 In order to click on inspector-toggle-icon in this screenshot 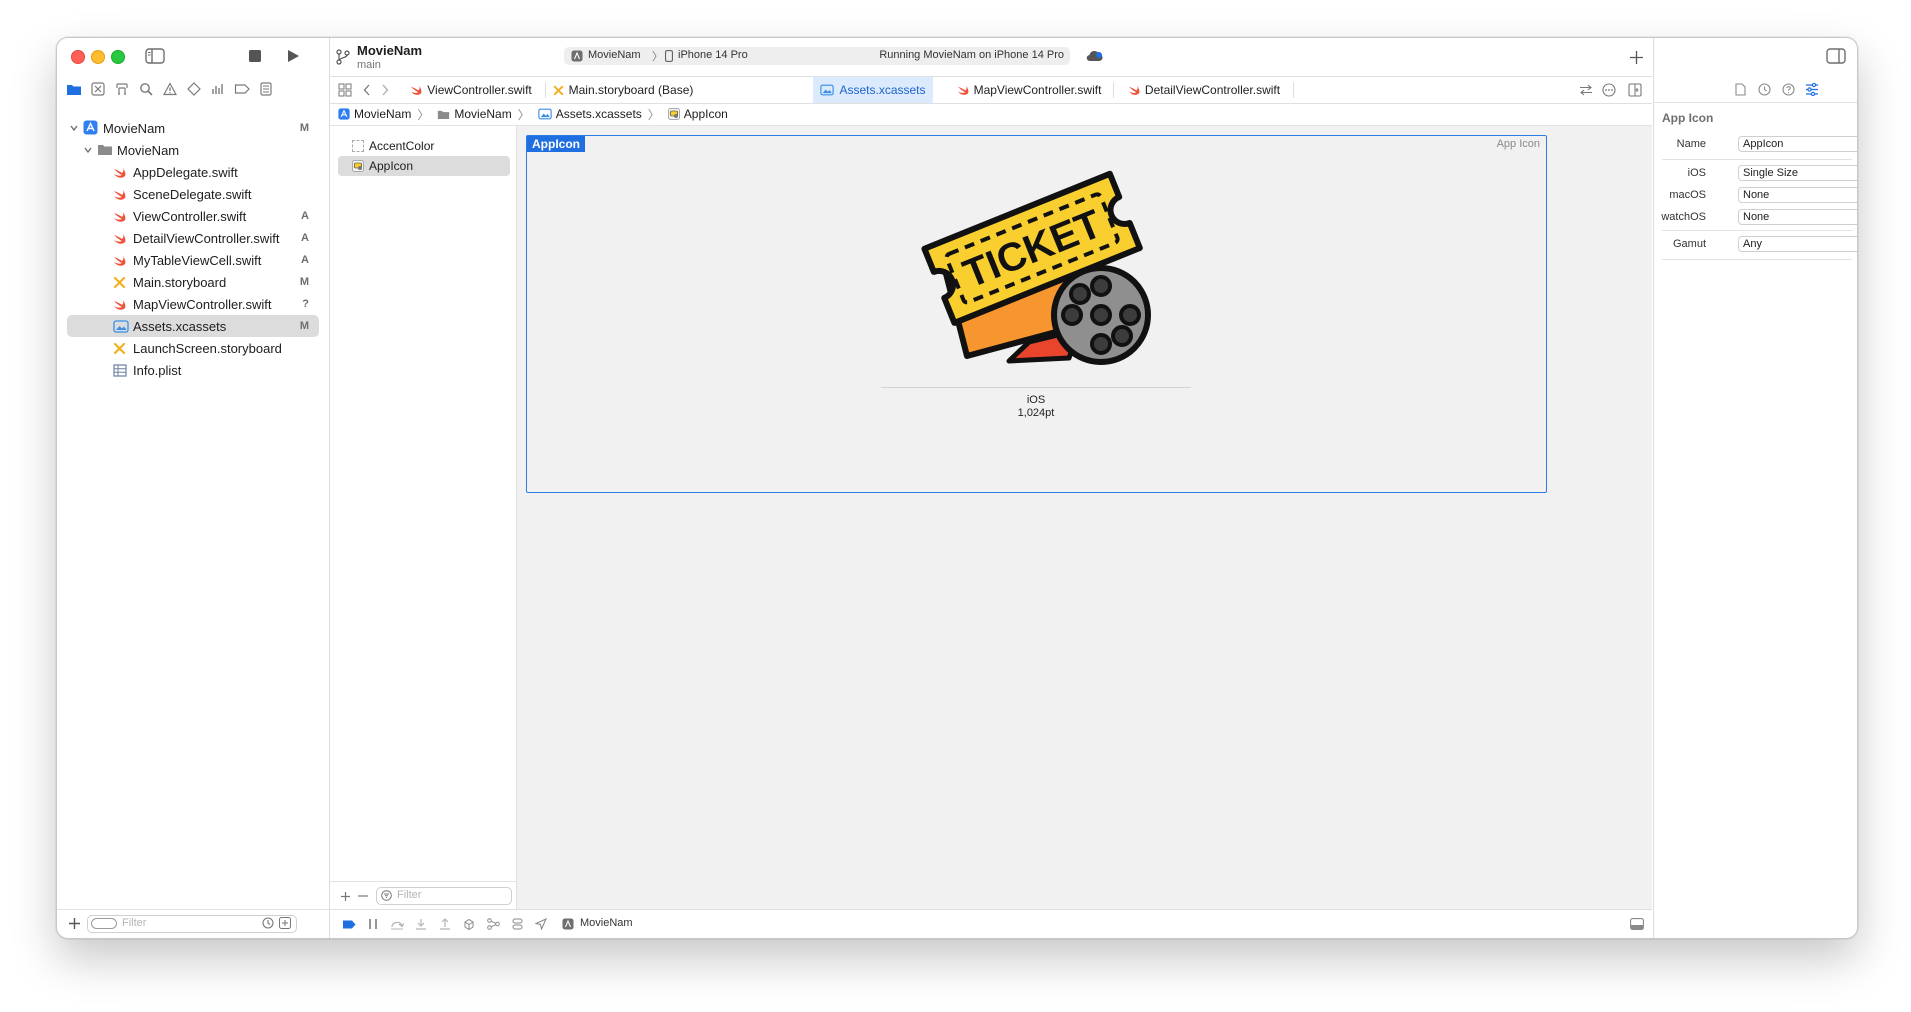, I will do `click(1836, 56)`.